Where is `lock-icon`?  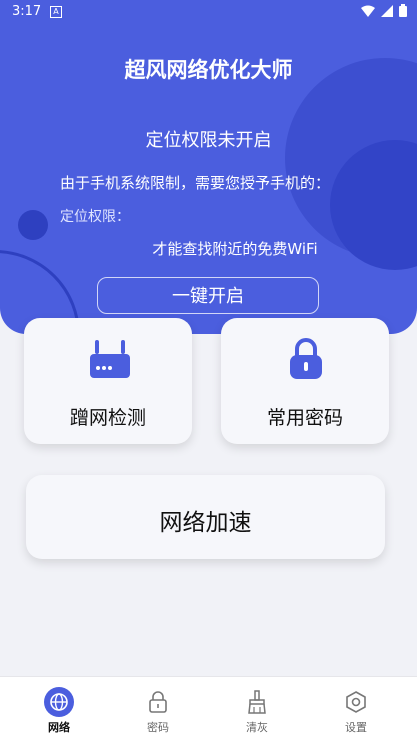 lock-icon is located at coordinates (158, 702).